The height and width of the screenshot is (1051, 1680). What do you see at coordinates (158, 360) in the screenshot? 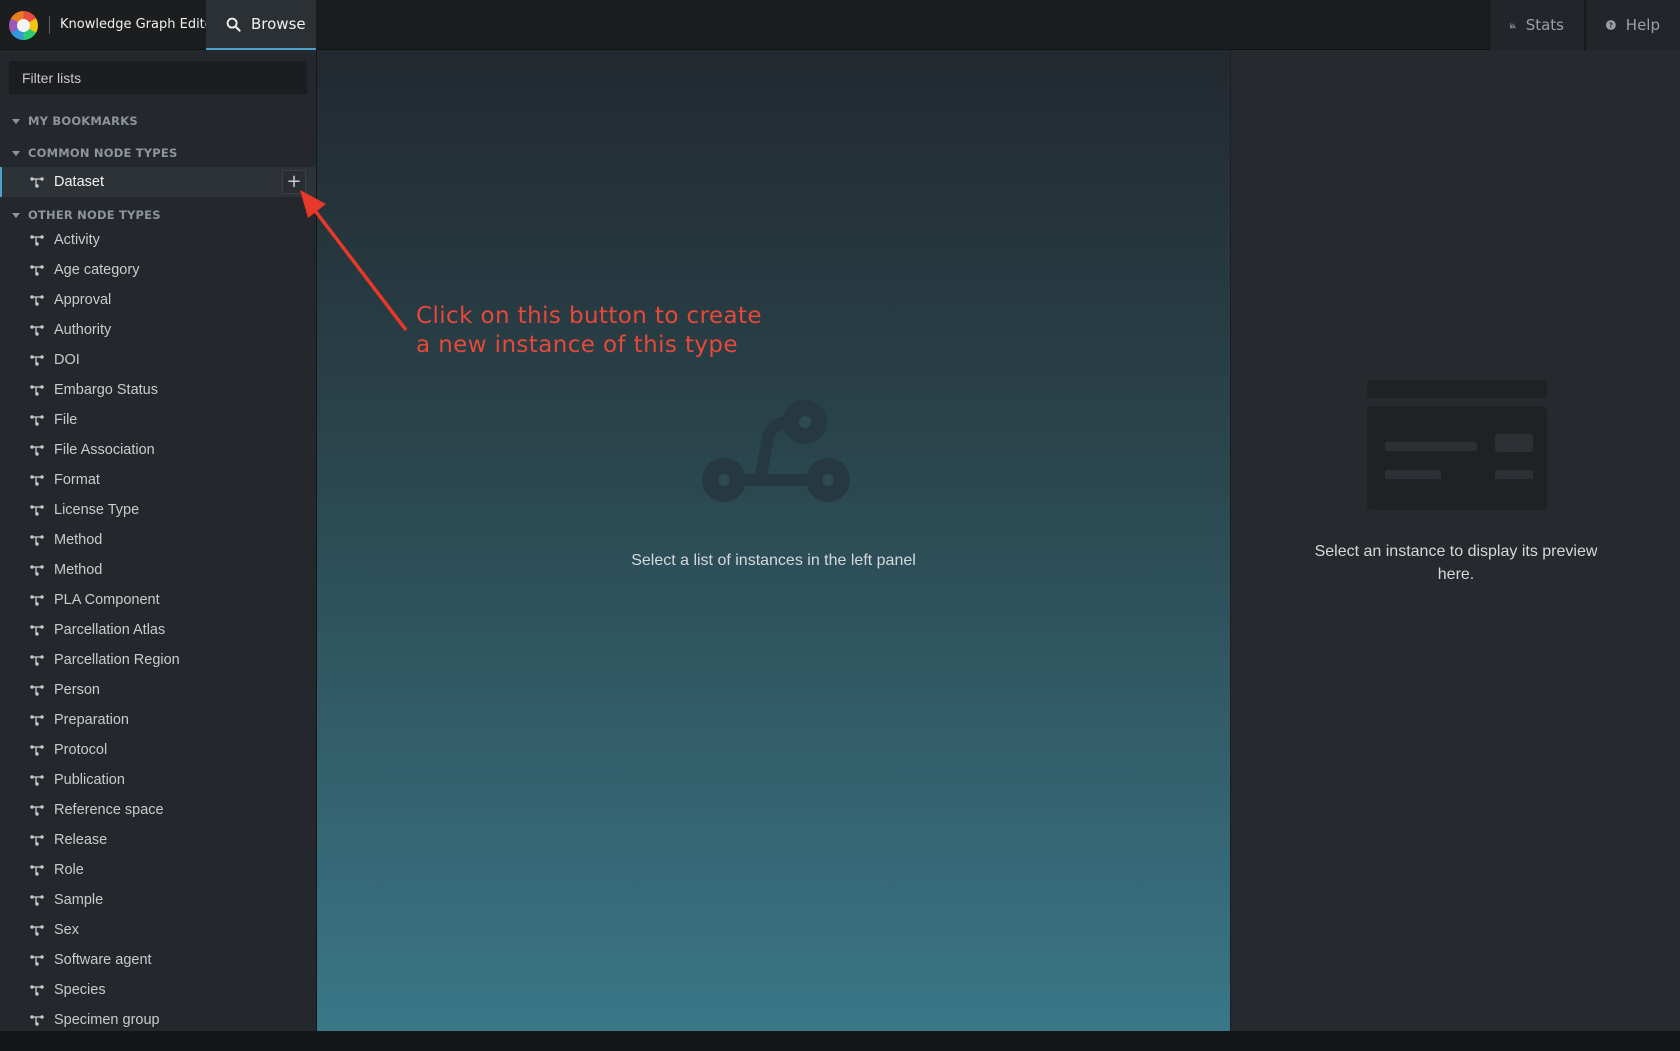
I see `sidebar-item: DOI` at bounding box center [158, 360].